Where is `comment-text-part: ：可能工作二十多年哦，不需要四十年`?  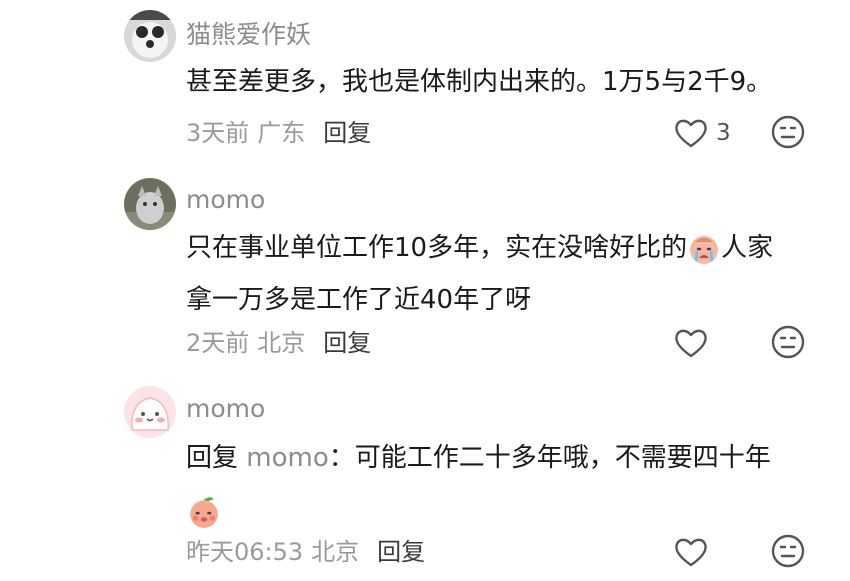
comment-text-part: ：可能工作二十多年哦，不需要四十年 is located at coordinates (549, 458).